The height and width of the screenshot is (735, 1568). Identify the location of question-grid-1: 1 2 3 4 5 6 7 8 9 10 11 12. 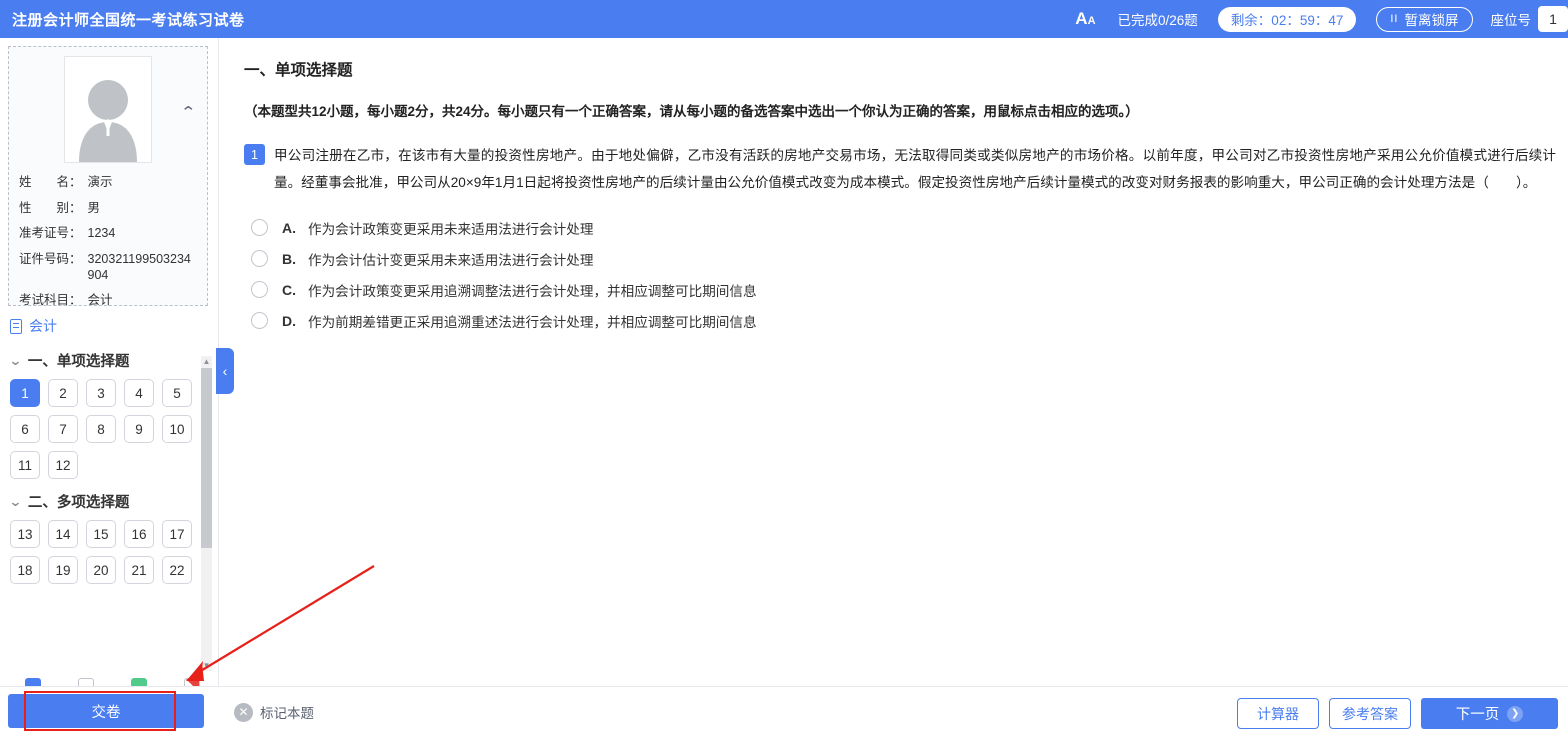
(108, 429).